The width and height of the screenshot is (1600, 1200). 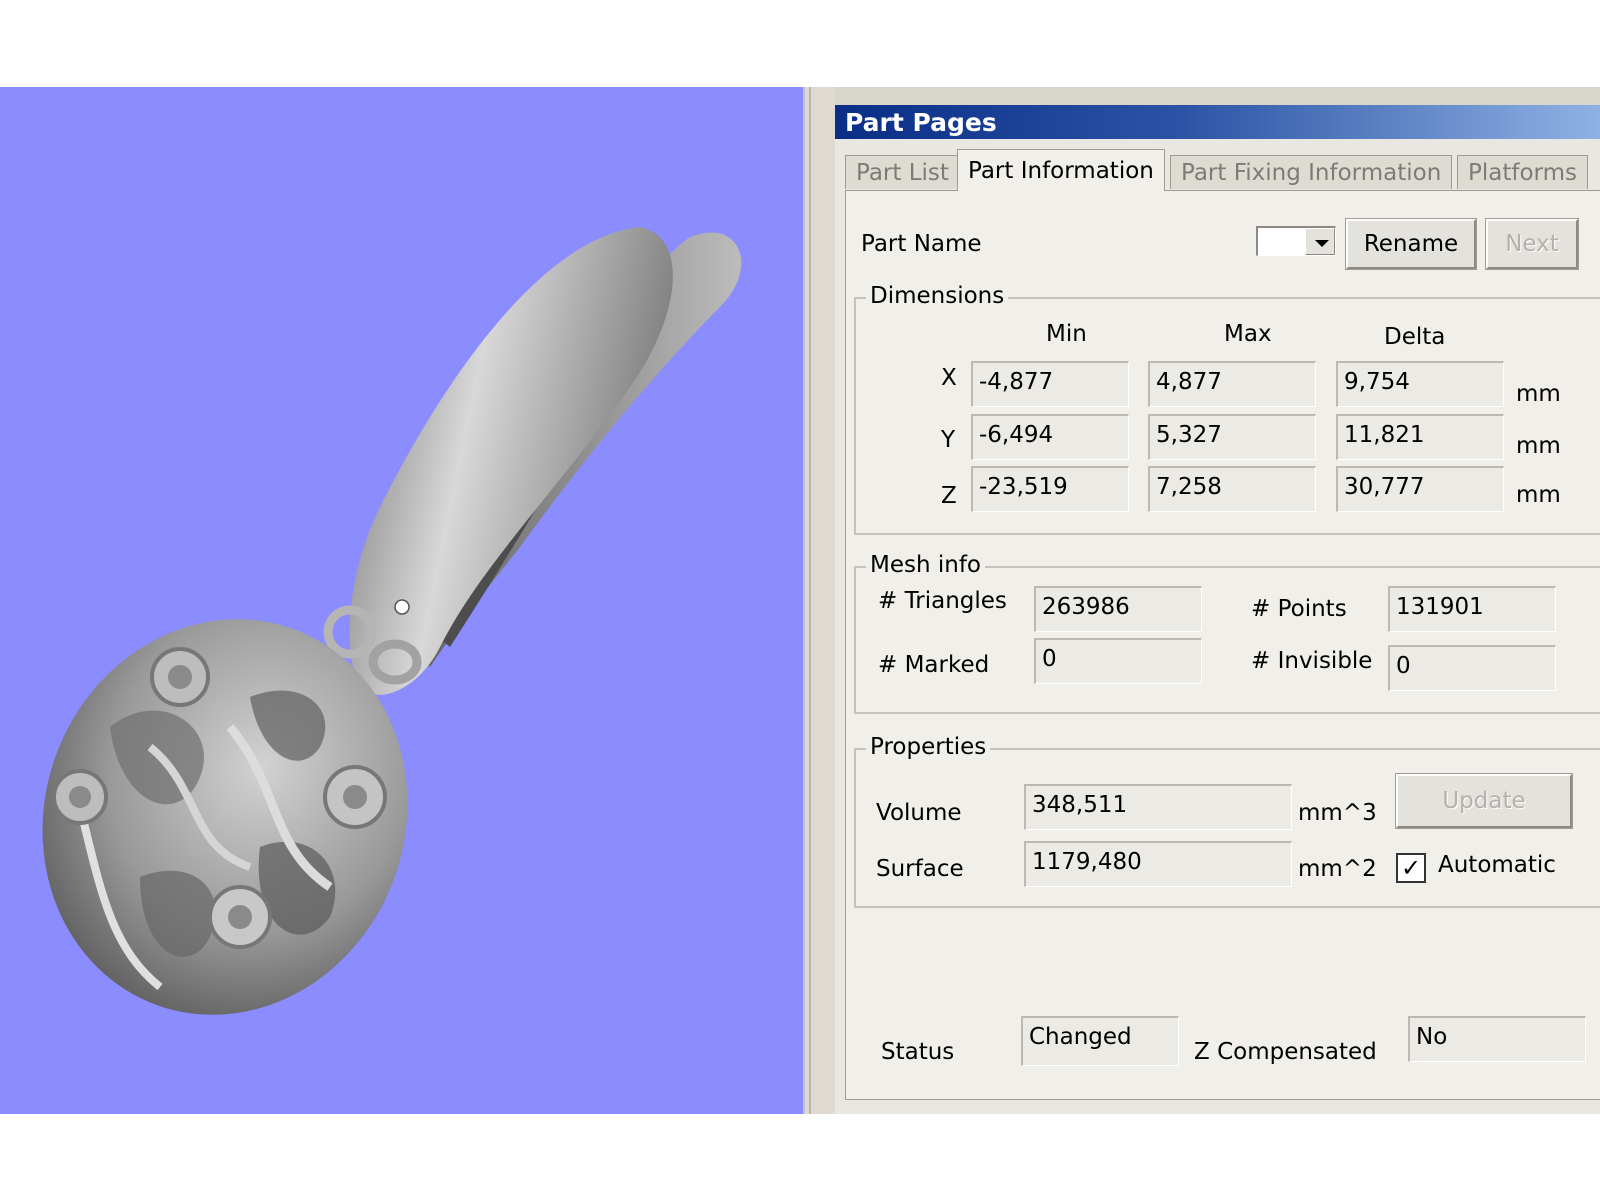 What do you see at coordinates (1061, 170) in the screenshot?
I see `tab-part-information: Part Information` at bounding box center [1061, 170].